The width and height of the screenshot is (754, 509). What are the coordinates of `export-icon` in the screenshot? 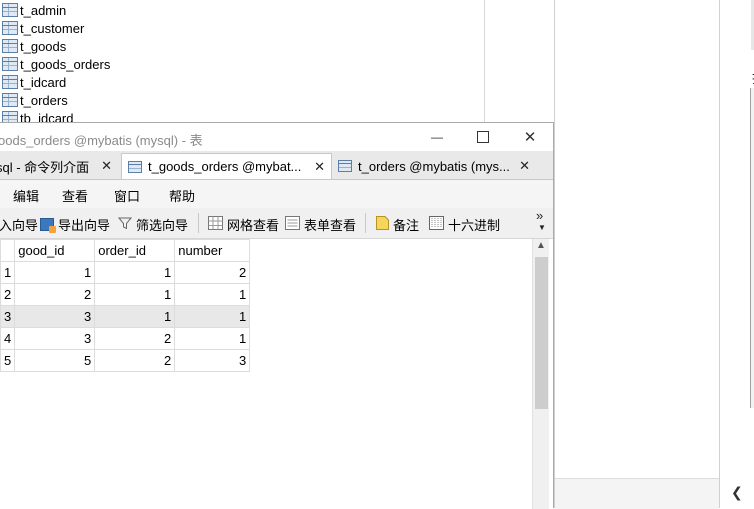 It's located at (48, 225).